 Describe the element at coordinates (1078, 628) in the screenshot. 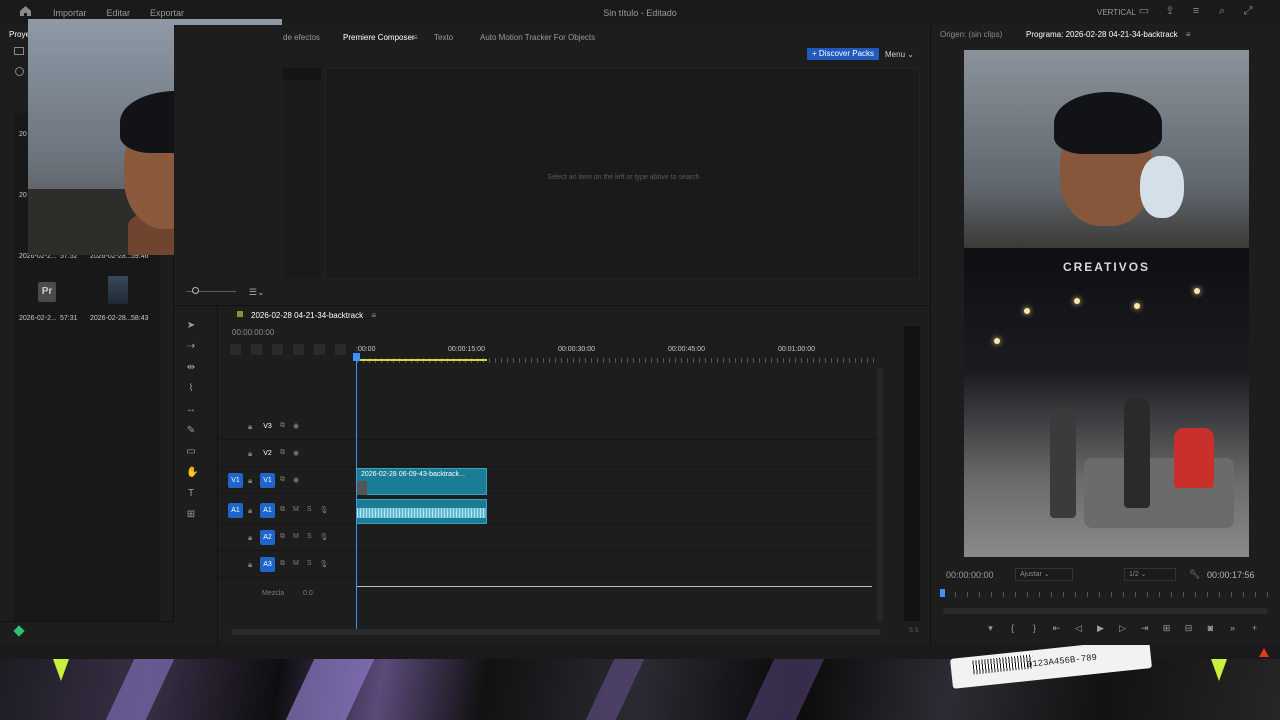

I see `step-back-icon: ◁` at that location.